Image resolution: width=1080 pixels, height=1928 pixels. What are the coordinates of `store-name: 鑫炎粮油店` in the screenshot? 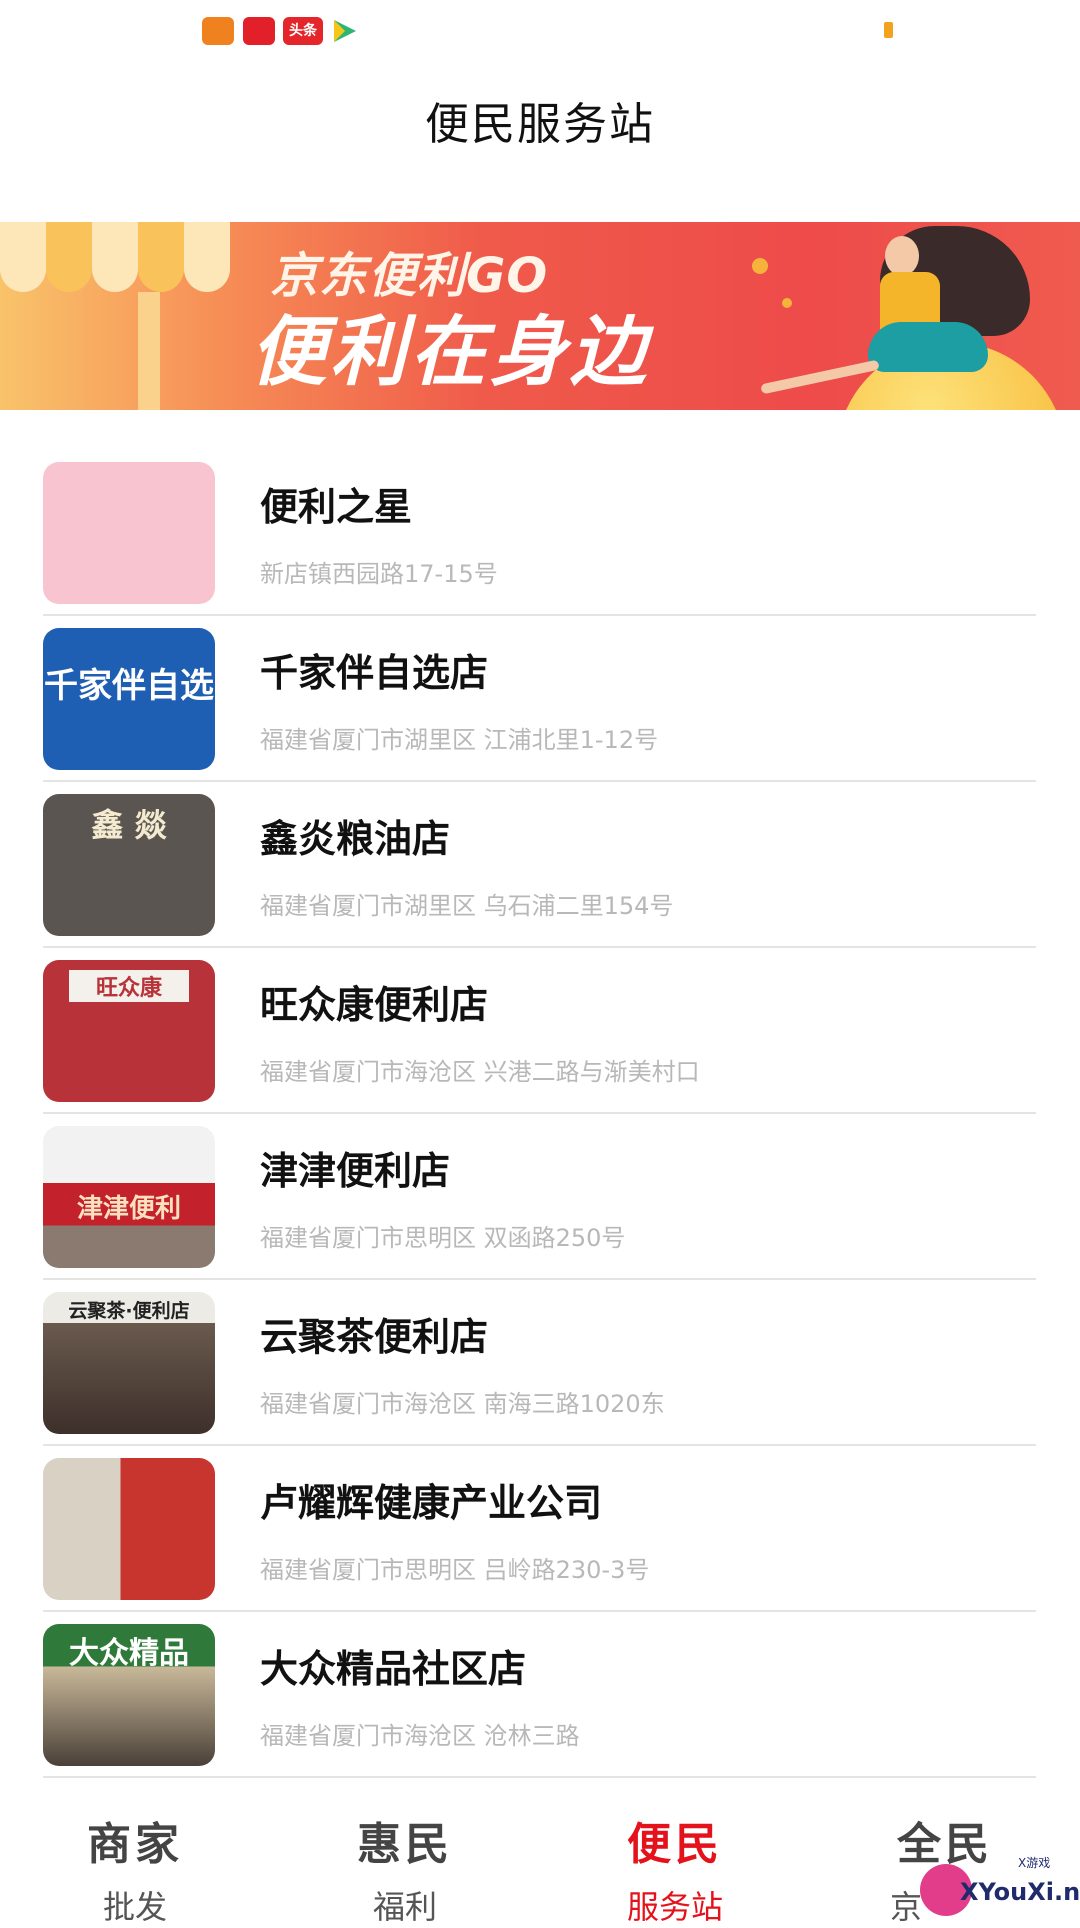 It's located at (355, 839).